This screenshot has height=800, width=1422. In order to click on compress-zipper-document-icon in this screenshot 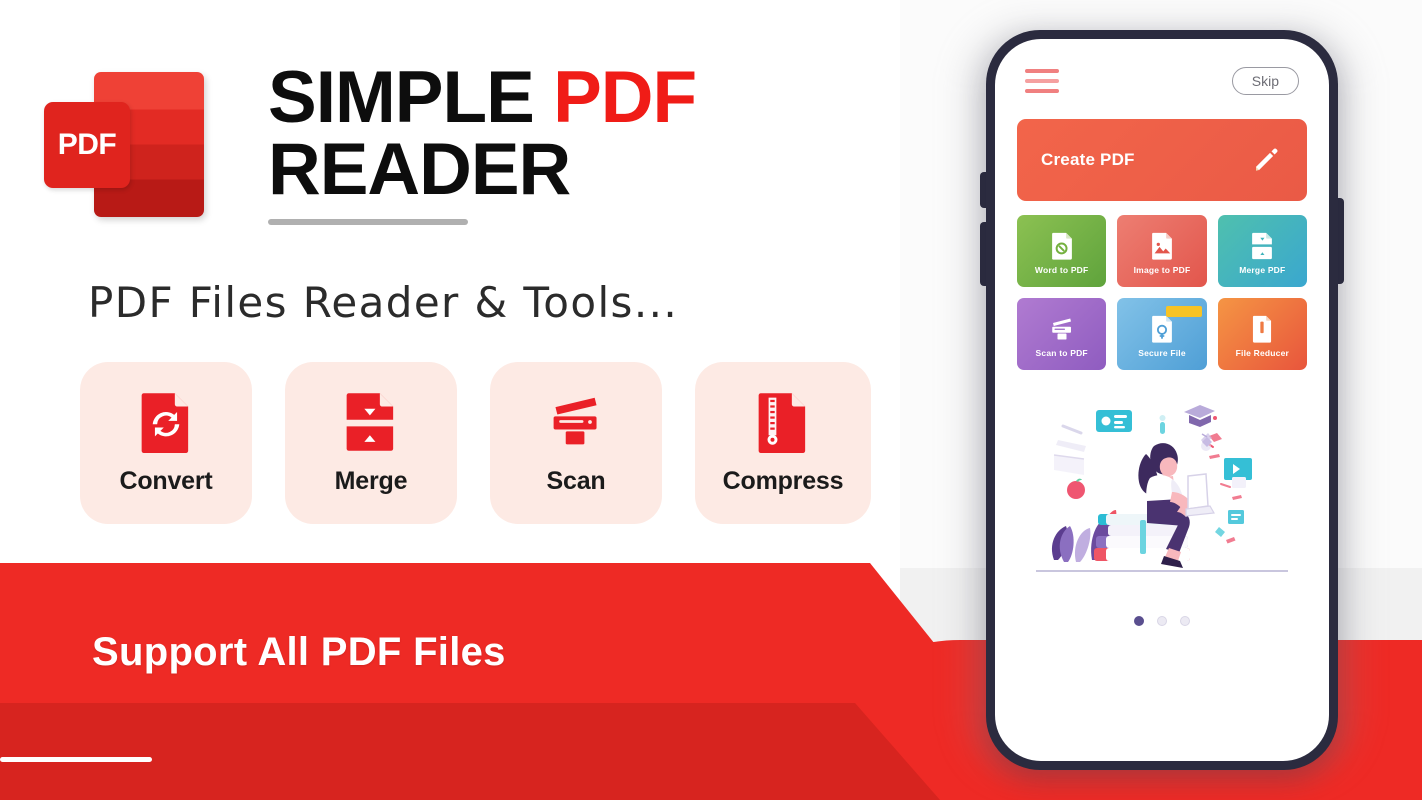, I will do `click(782, 422)`.